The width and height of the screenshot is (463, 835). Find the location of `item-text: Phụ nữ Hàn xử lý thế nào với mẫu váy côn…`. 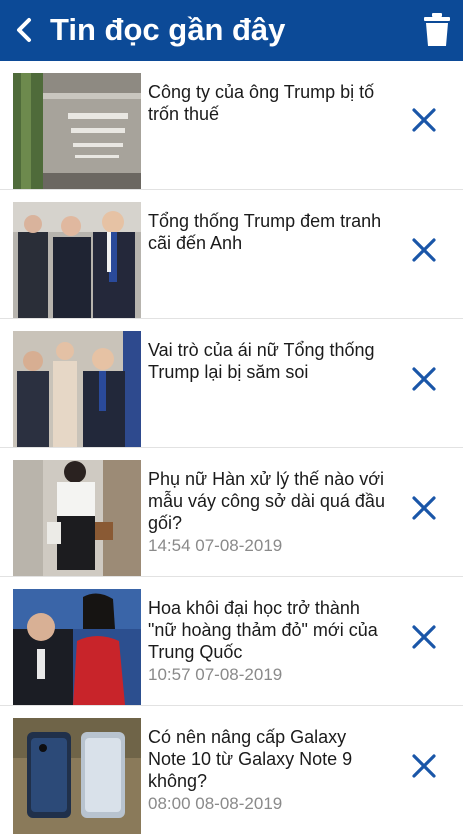

item-text: Phụ nữ Hàn xử lý thế nào với mẫu váy côn… is located at coordinates (267, 512).